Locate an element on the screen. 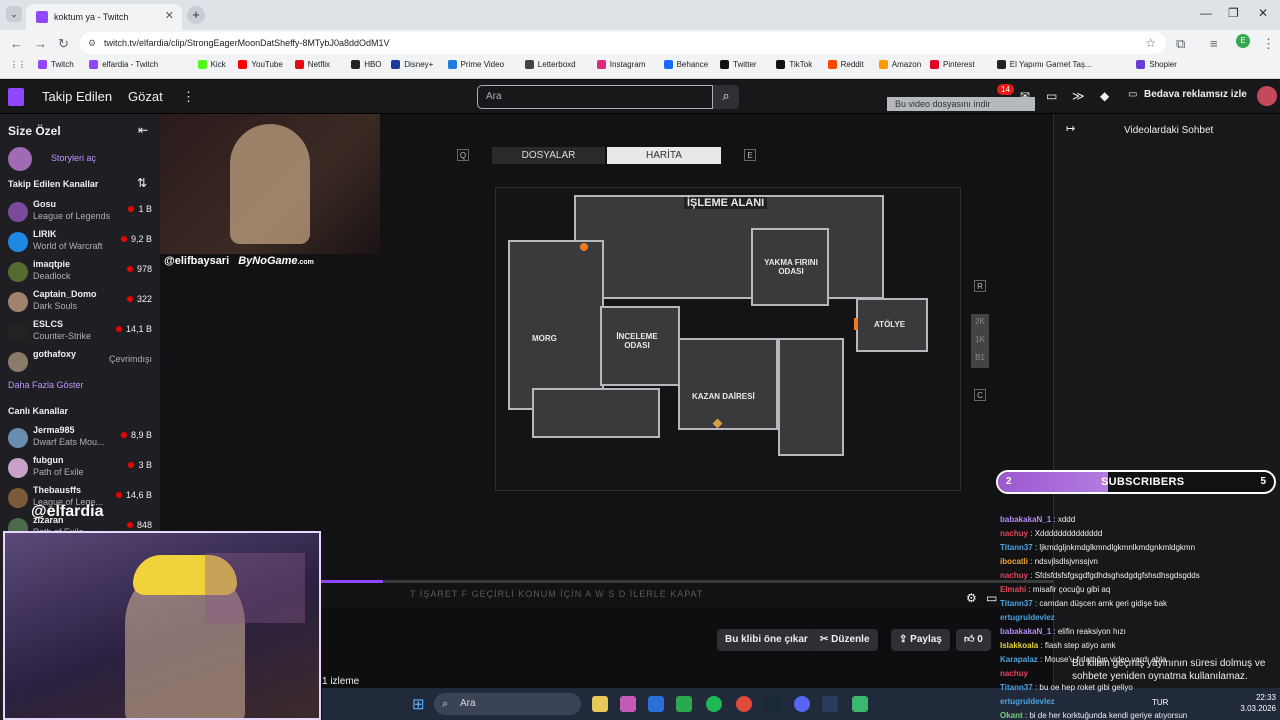  share-button: ⇪ Paylaş is located at coordinates (920, 640).